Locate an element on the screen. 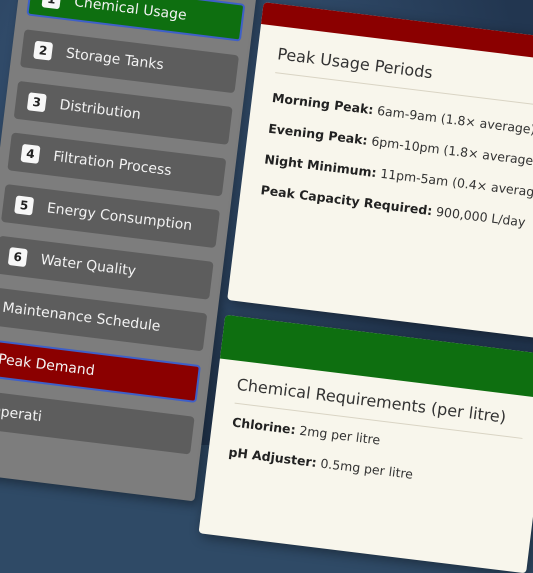  sidebar-item-distribution: 3 Distribution is located at coordinates (123, 112).